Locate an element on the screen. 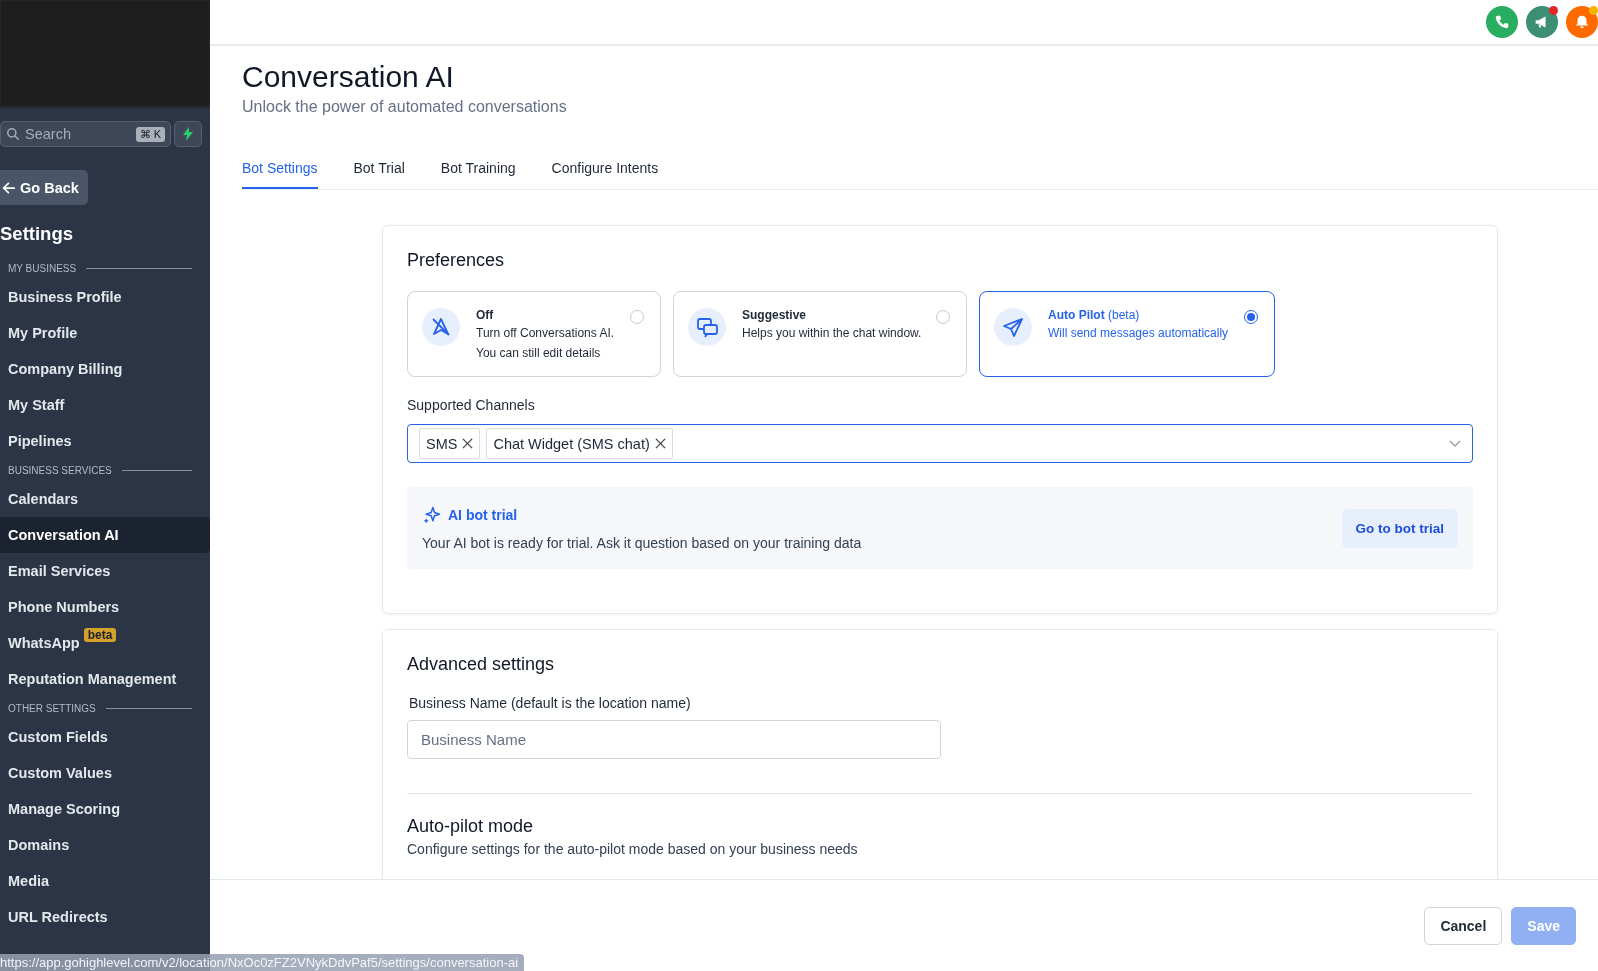  bell-button is located at coordinates (1582, 22).